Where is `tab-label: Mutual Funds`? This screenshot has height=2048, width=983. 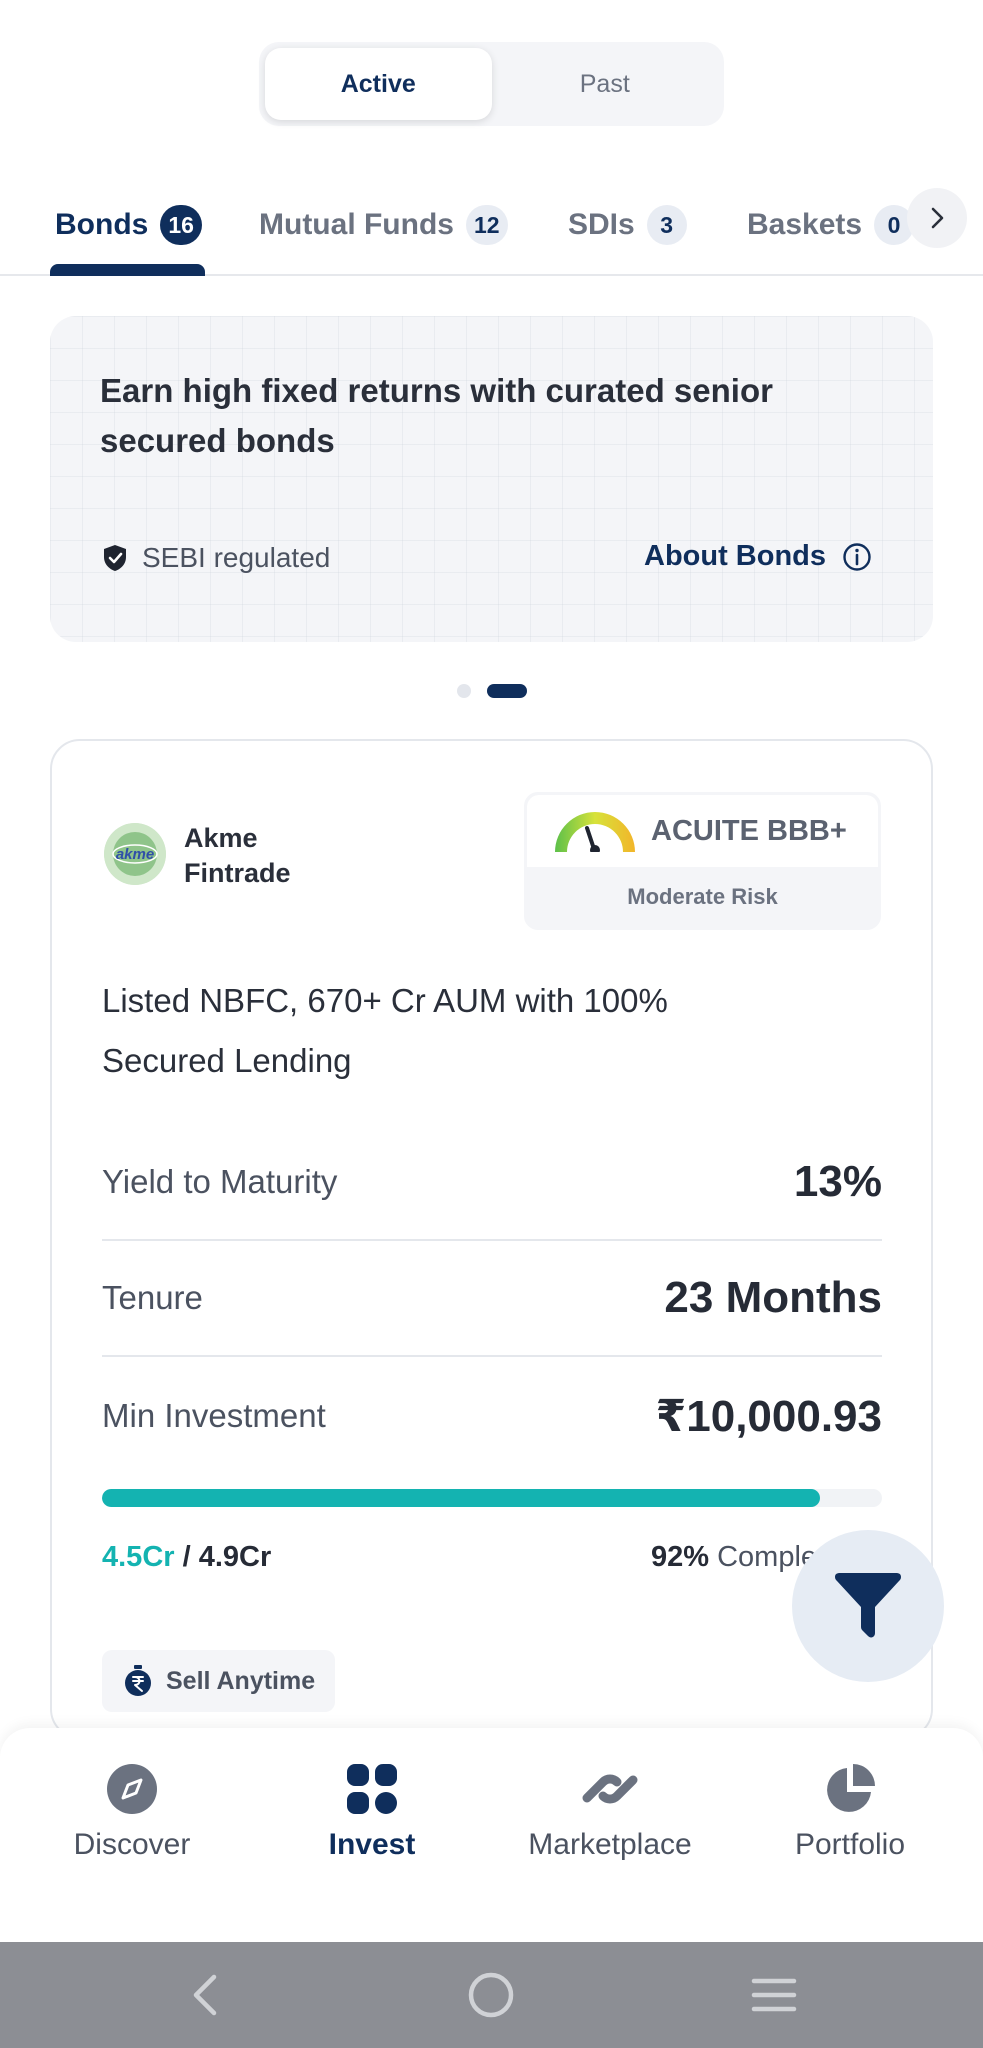 tab-label: Mutual Funds is located at coordinates (356, 224).